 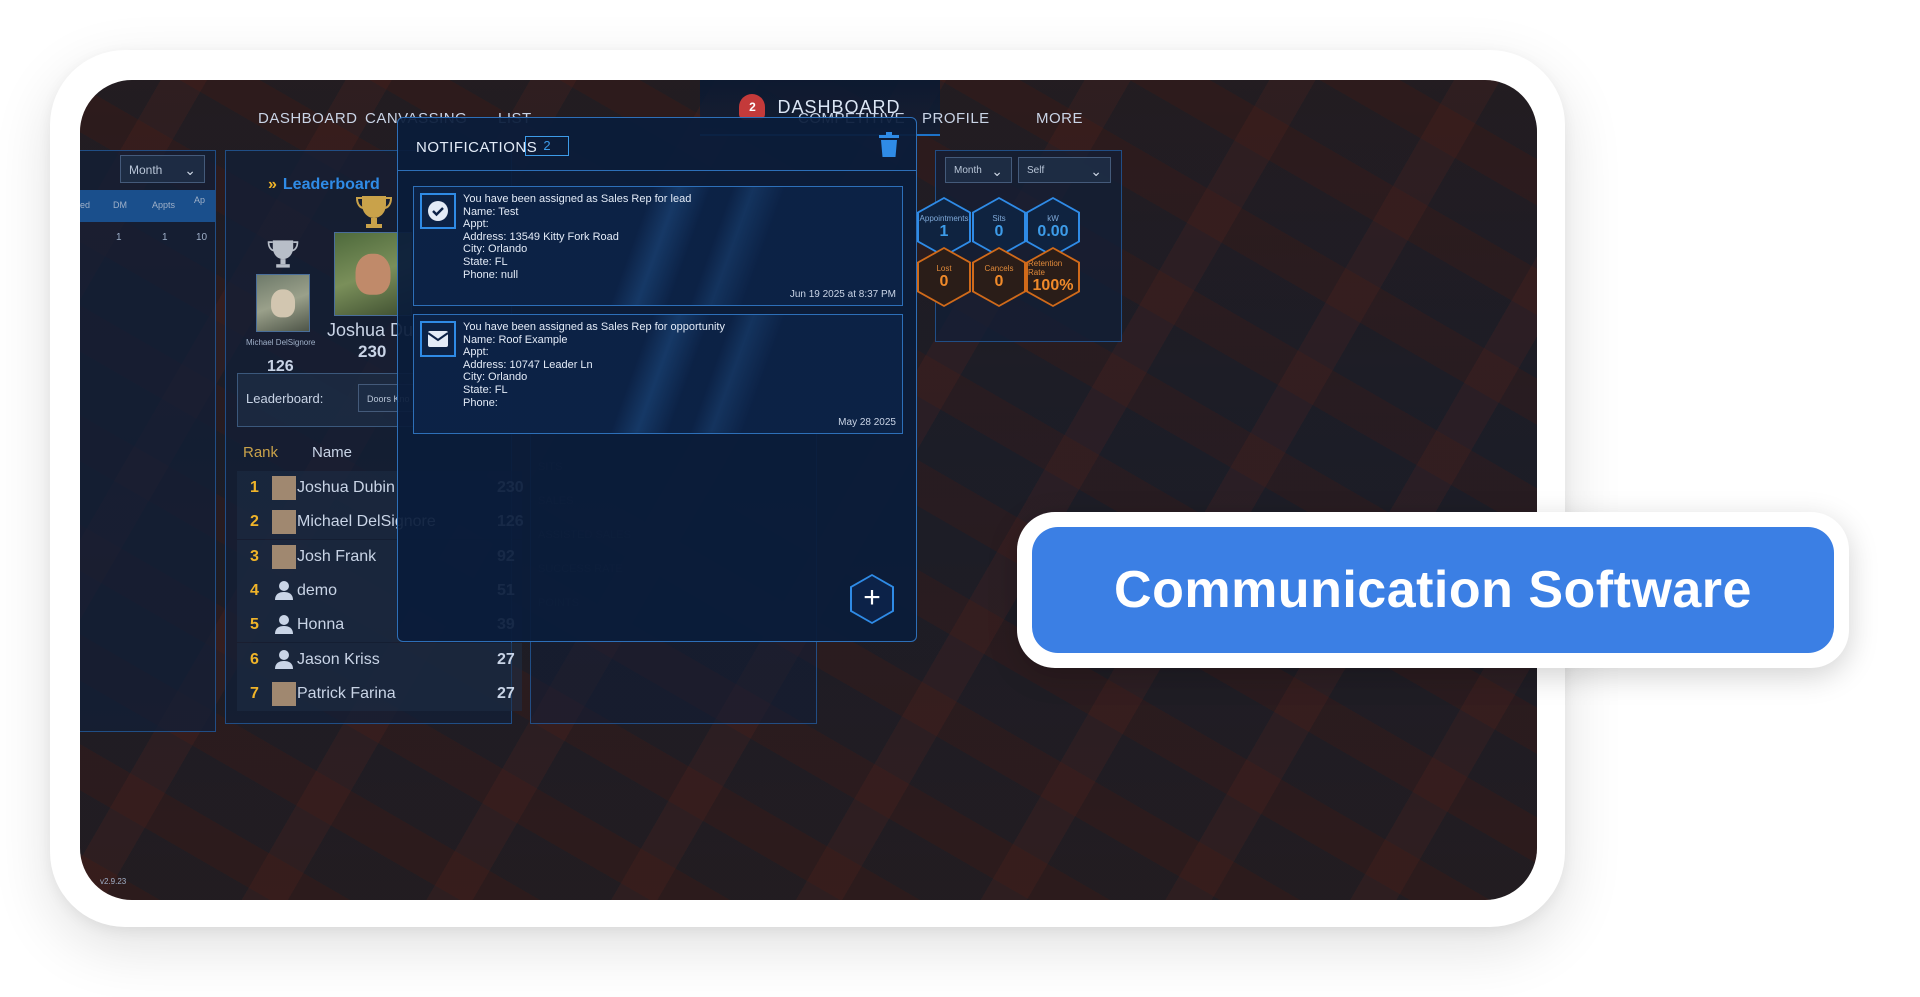 What do you see at coordinates (146, 170) in the screenshot?
I see `left-period-value: Month` at bounding box center [146, 170].